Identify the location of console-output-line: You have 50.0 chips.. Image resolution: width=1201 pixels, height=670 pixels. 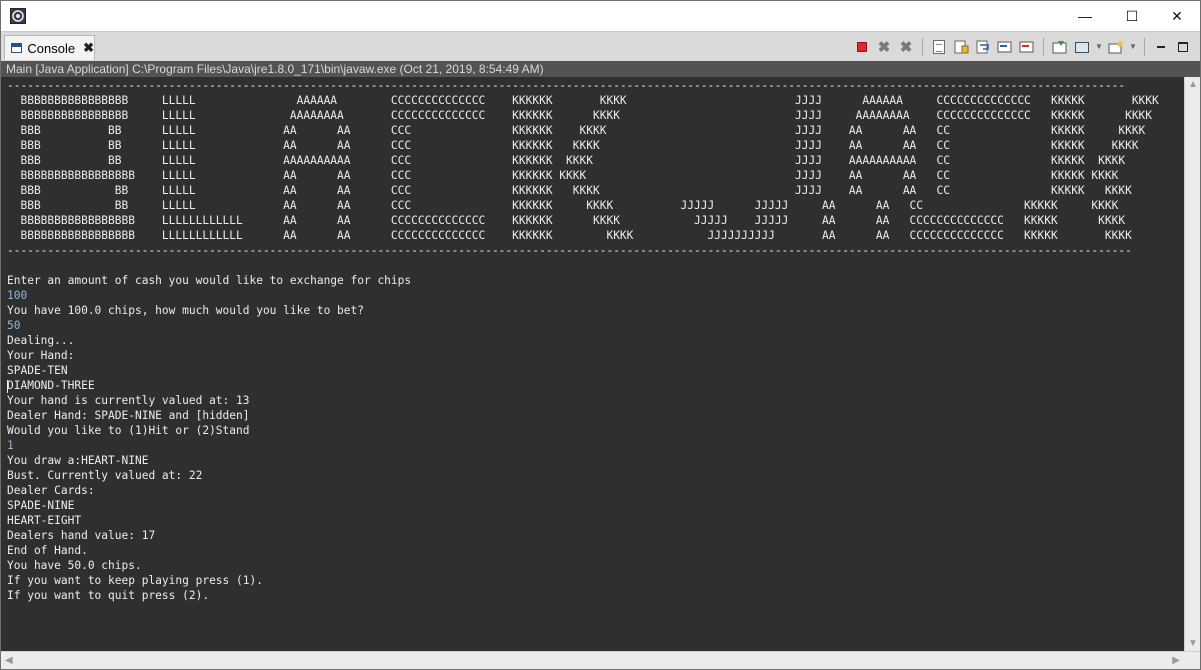
(74, 565).